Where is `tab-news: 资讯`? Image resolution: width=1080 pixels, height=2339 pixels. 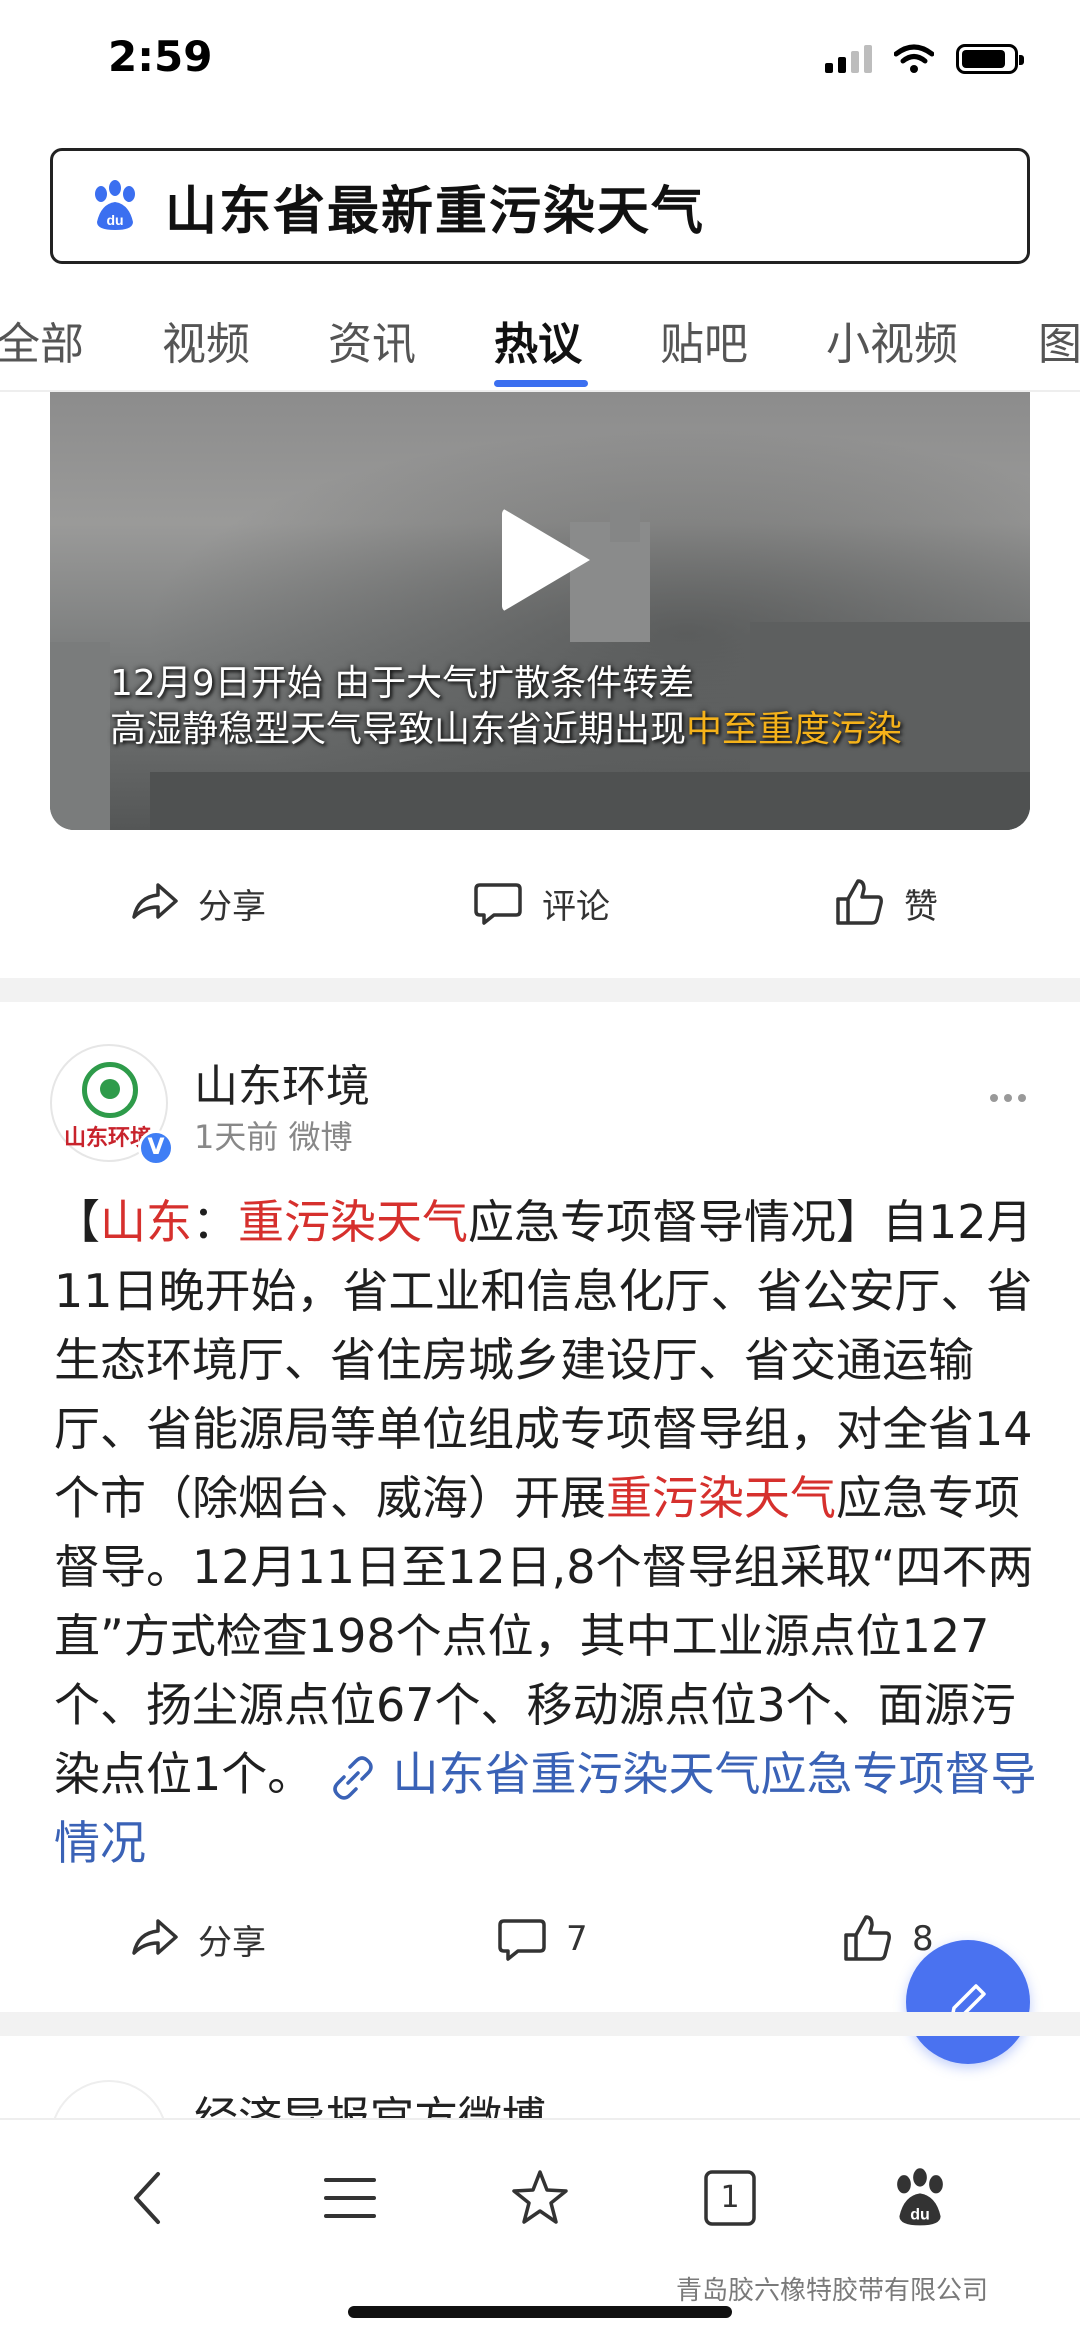
tab-news: 资讯 is located at coordinates (372, 340).